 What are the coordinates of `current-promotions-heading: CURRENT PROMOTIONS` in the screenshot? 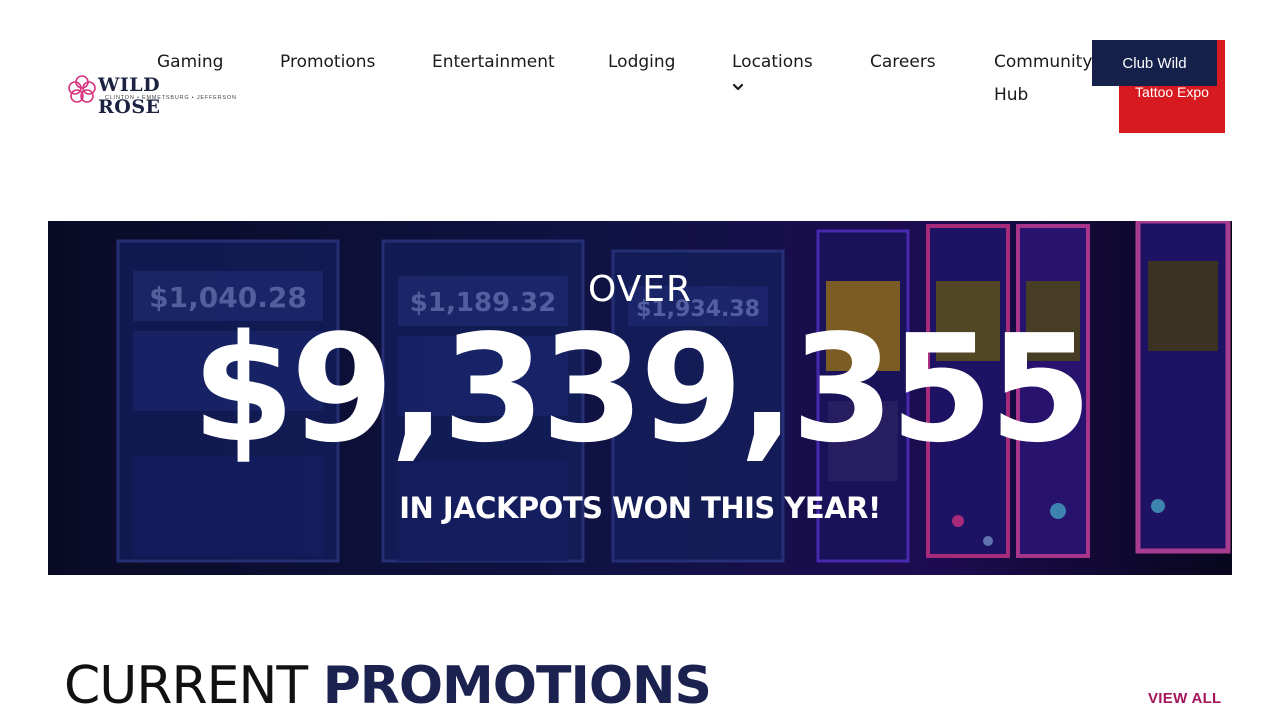 It's located at (388, 686).